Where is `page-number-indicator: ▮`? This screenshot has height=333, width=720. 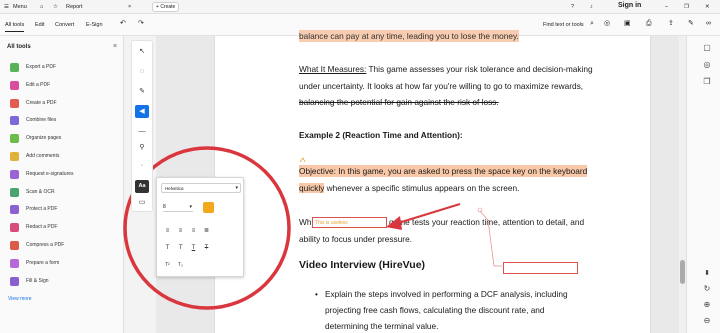
page-number-indicator: ▮ is located at coordinates (707, 273).